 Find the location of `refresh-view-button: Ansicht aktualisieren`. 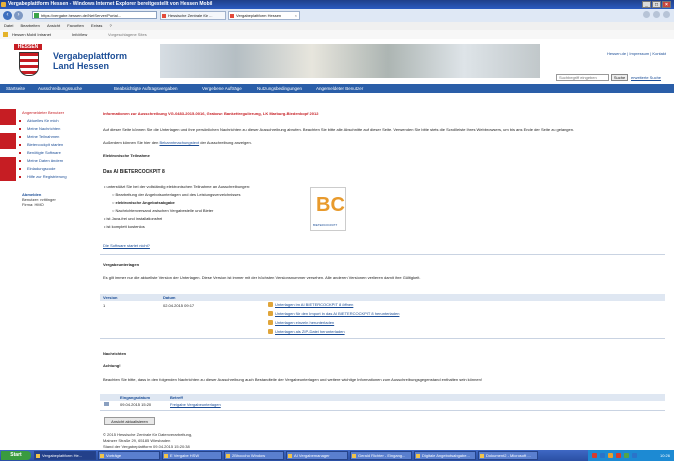

refresh-view-button: Ansicht aktualisieren is located at coordinates (129, 421).